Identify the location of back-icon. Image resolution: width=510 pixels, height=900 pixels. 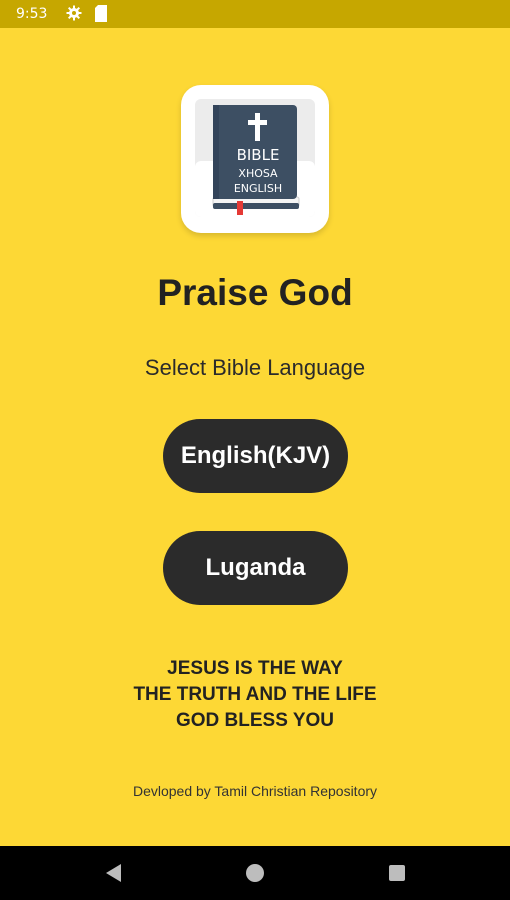
(113, 873).